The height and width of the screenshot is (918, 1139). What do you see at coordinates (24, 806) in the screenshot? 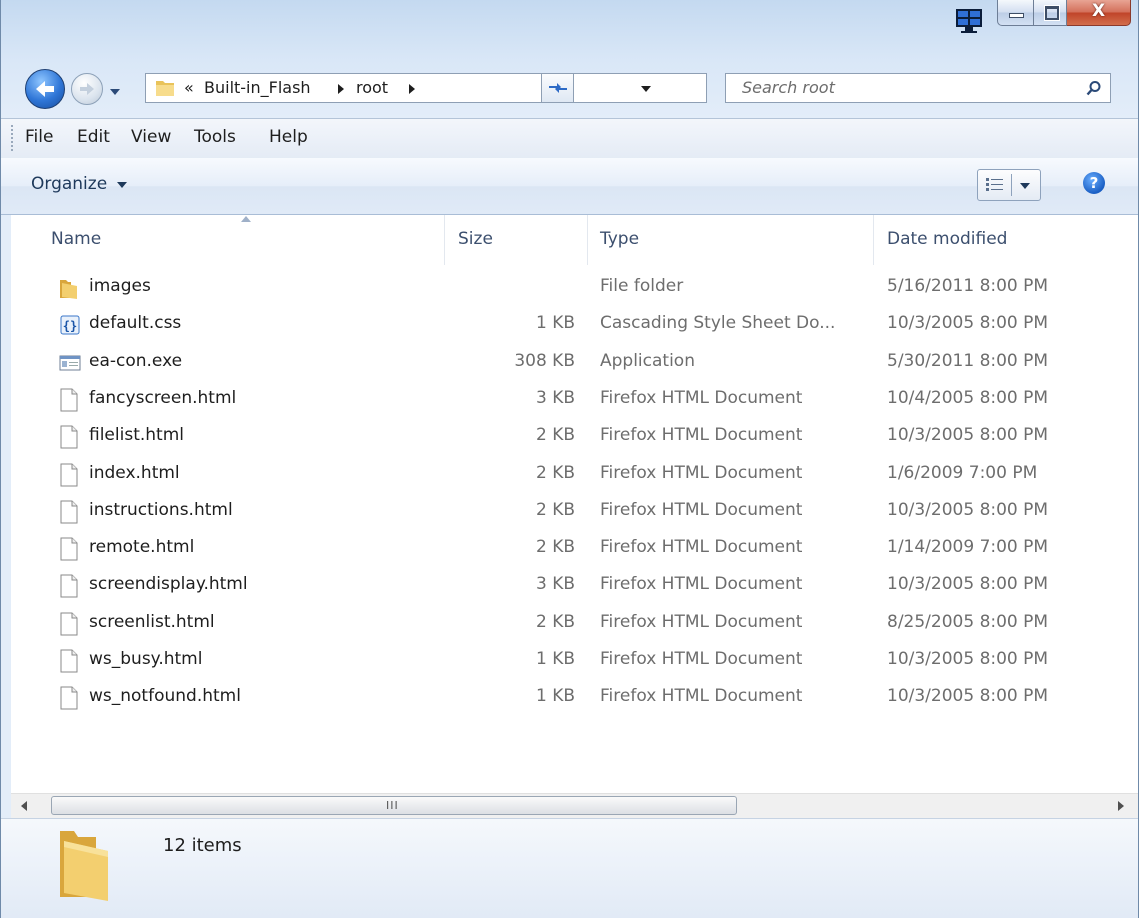
I see `scroll-left-icon` at bounding box center [24, 806].